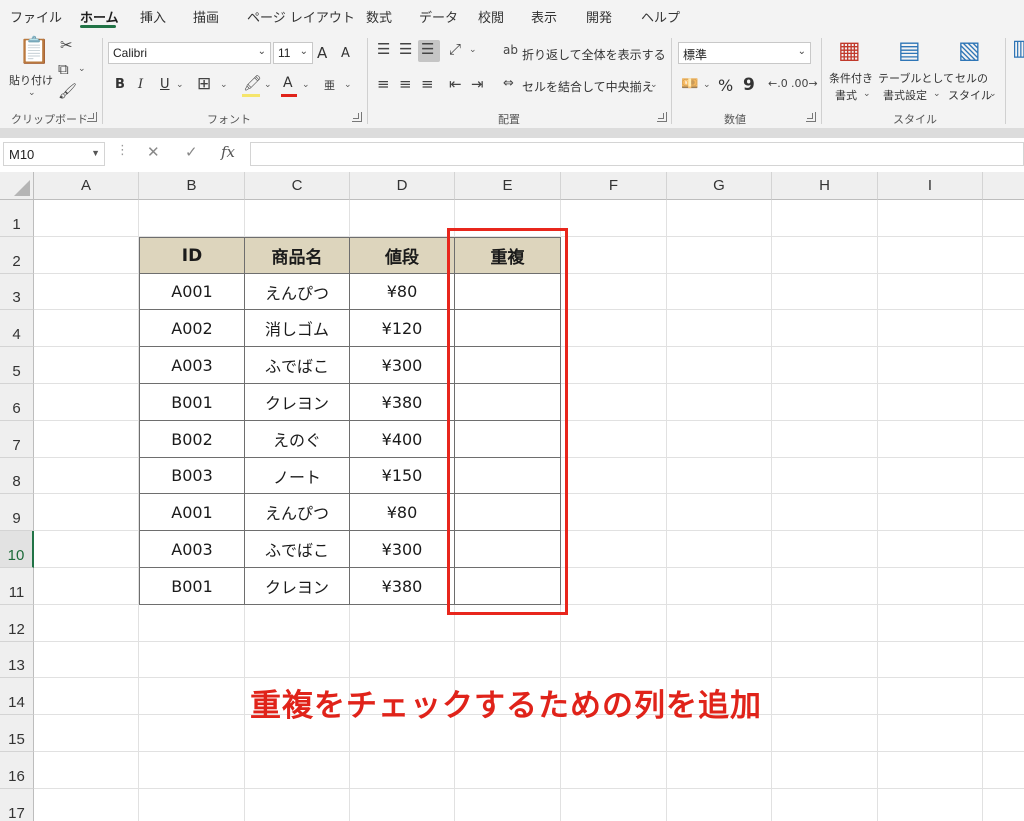  I want to click on number-format-select: 標準 ⌄, so click(744, 53).